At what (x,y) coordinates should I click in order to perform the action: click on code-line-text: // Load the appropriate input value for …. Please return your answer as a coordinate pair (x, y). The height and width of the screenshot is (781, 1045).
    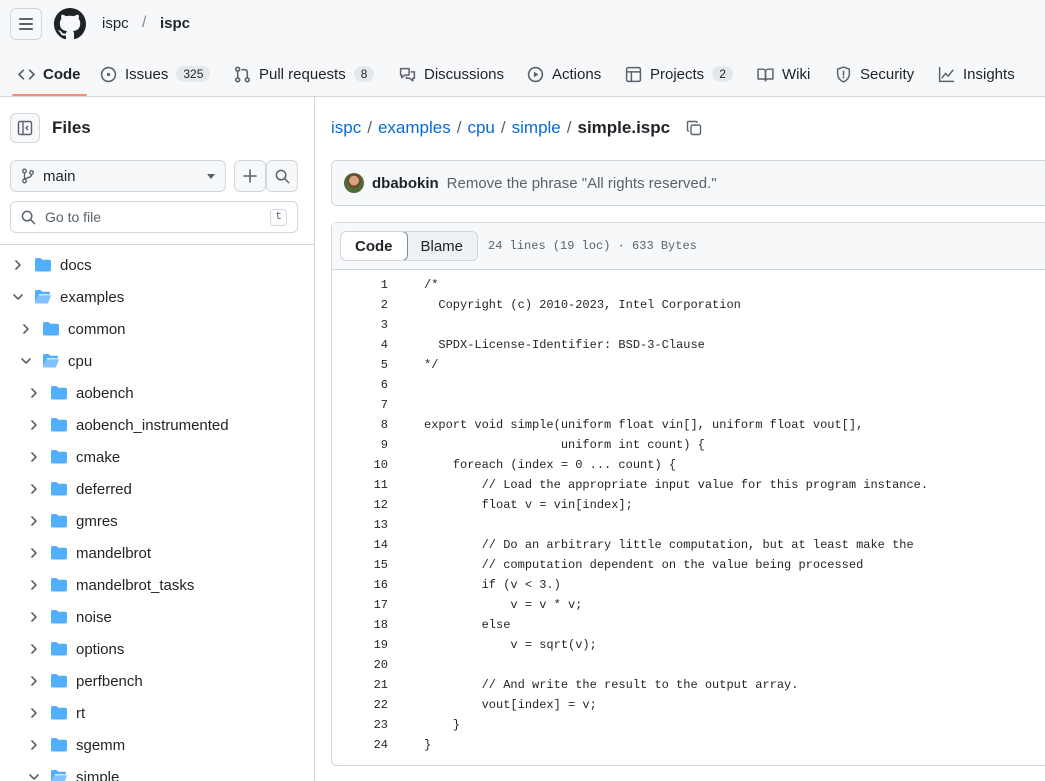
    Looking at the image, I should click on (676, 485).